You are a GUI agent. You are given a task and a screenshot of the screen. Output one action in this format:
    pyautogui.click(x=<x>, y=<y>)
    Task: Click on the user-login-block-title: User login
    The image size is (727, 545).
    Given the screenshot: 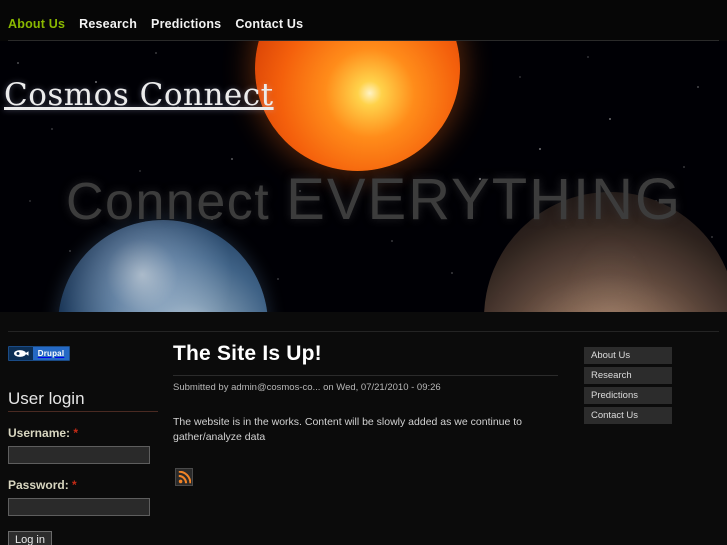 What is the action you would take?
    pyautogui.click(x=46, y=398)
    